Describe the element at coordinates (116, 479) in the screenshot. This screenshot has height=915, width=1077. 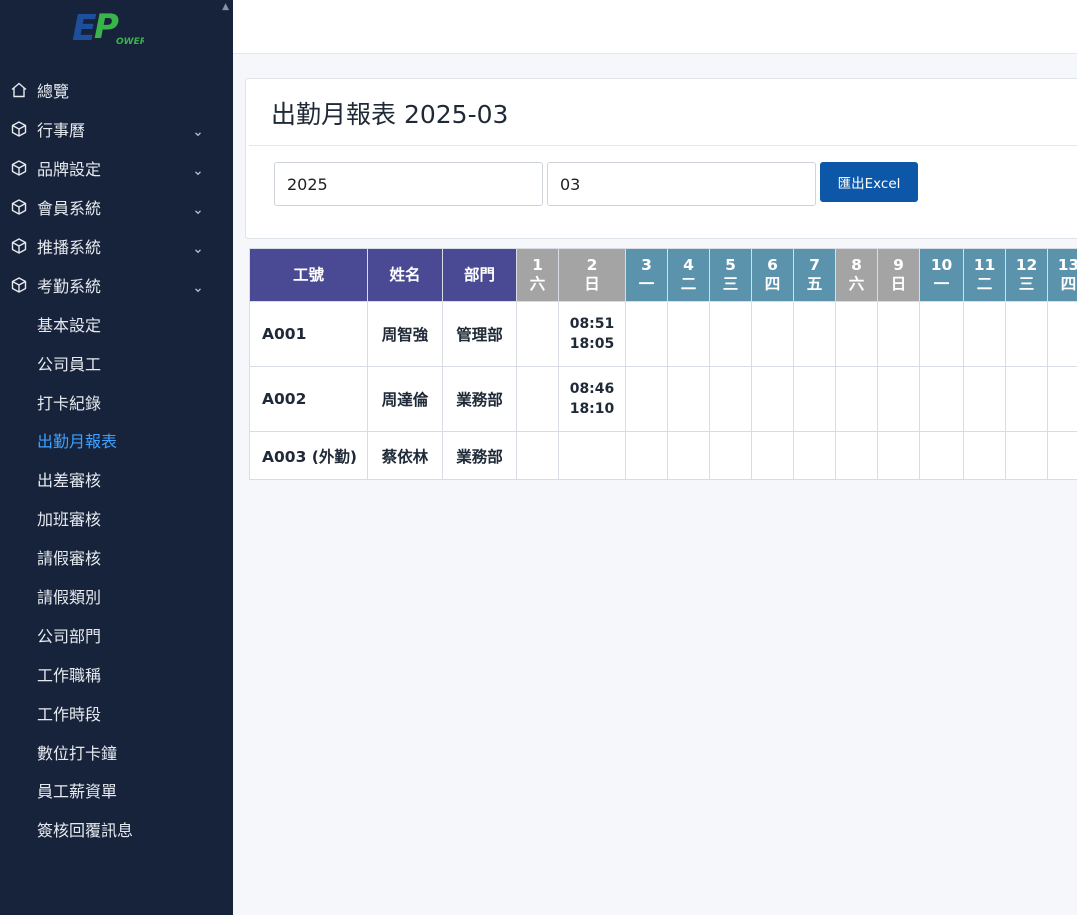
I see `sidebar-subitem-4: 出差審核` at that location.